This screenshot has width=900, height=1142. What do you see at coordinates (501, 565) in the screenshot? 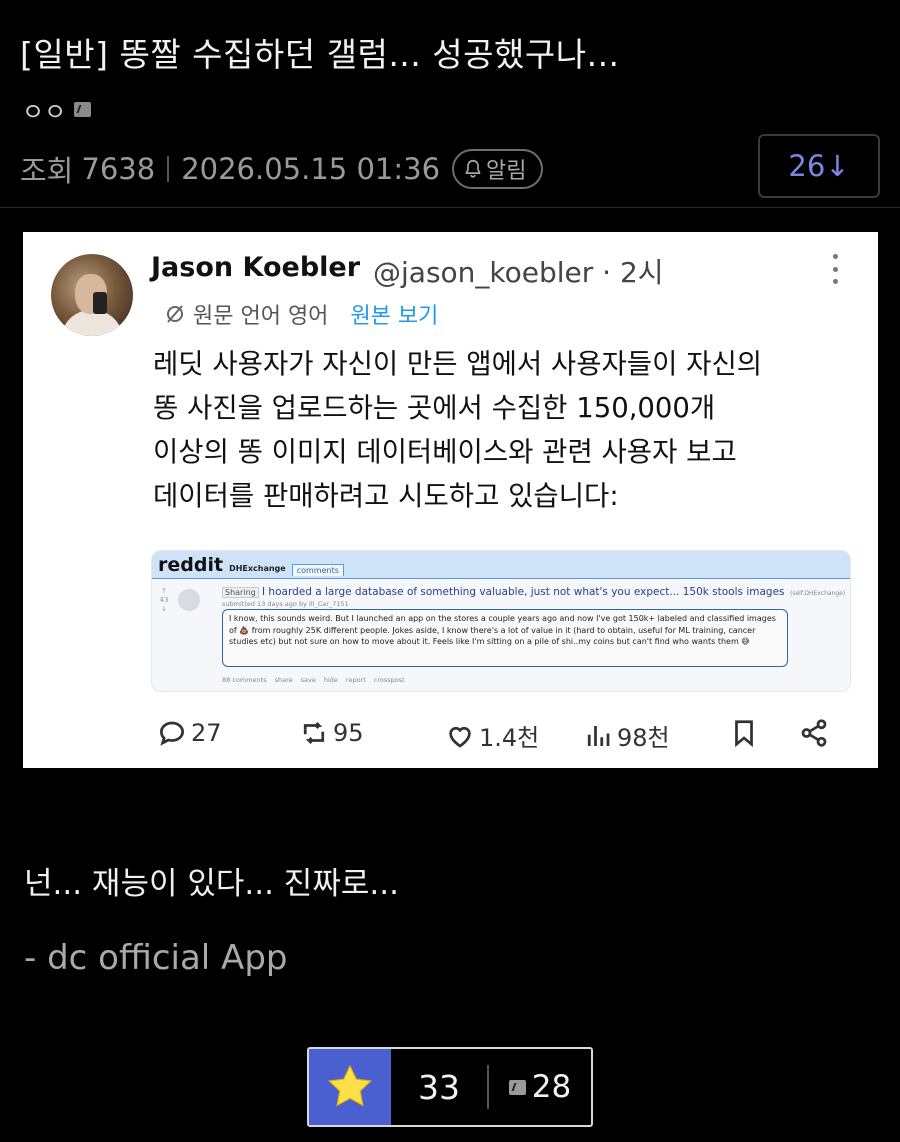
I see `reddit-topbar: reddit DHExchange comments` at bounding box center [501, 565].